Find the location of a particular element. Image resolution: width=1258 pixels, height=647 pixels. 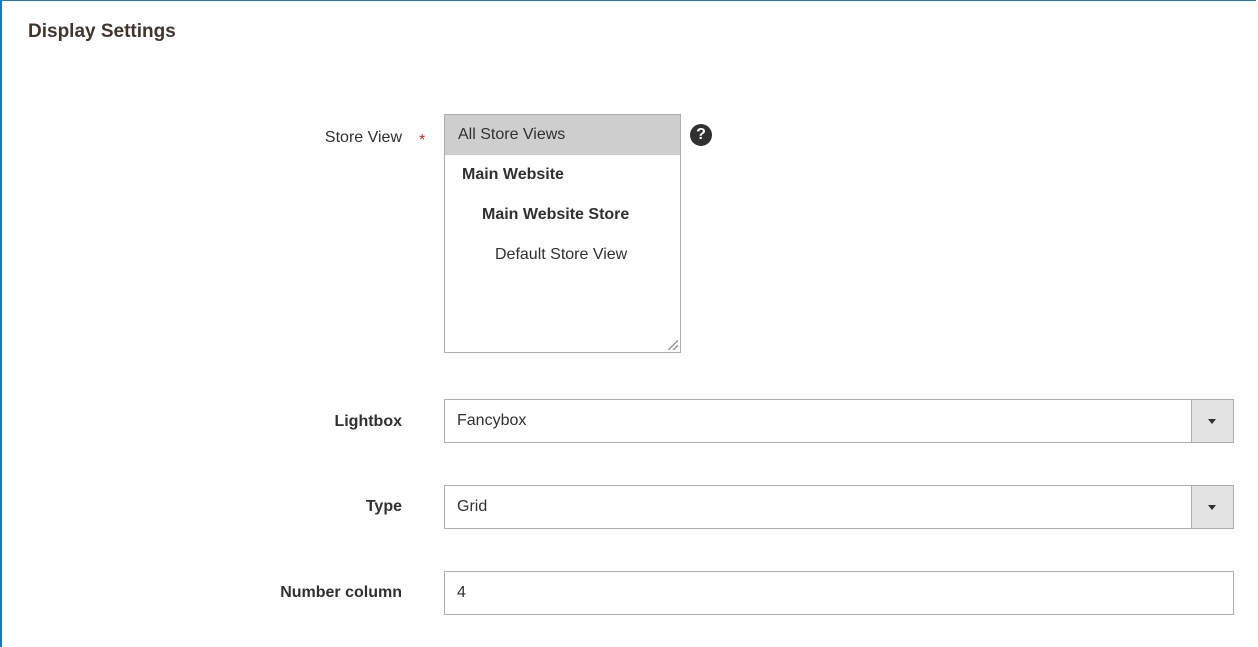

type-select: Grid is located at coordinates (839, 507).